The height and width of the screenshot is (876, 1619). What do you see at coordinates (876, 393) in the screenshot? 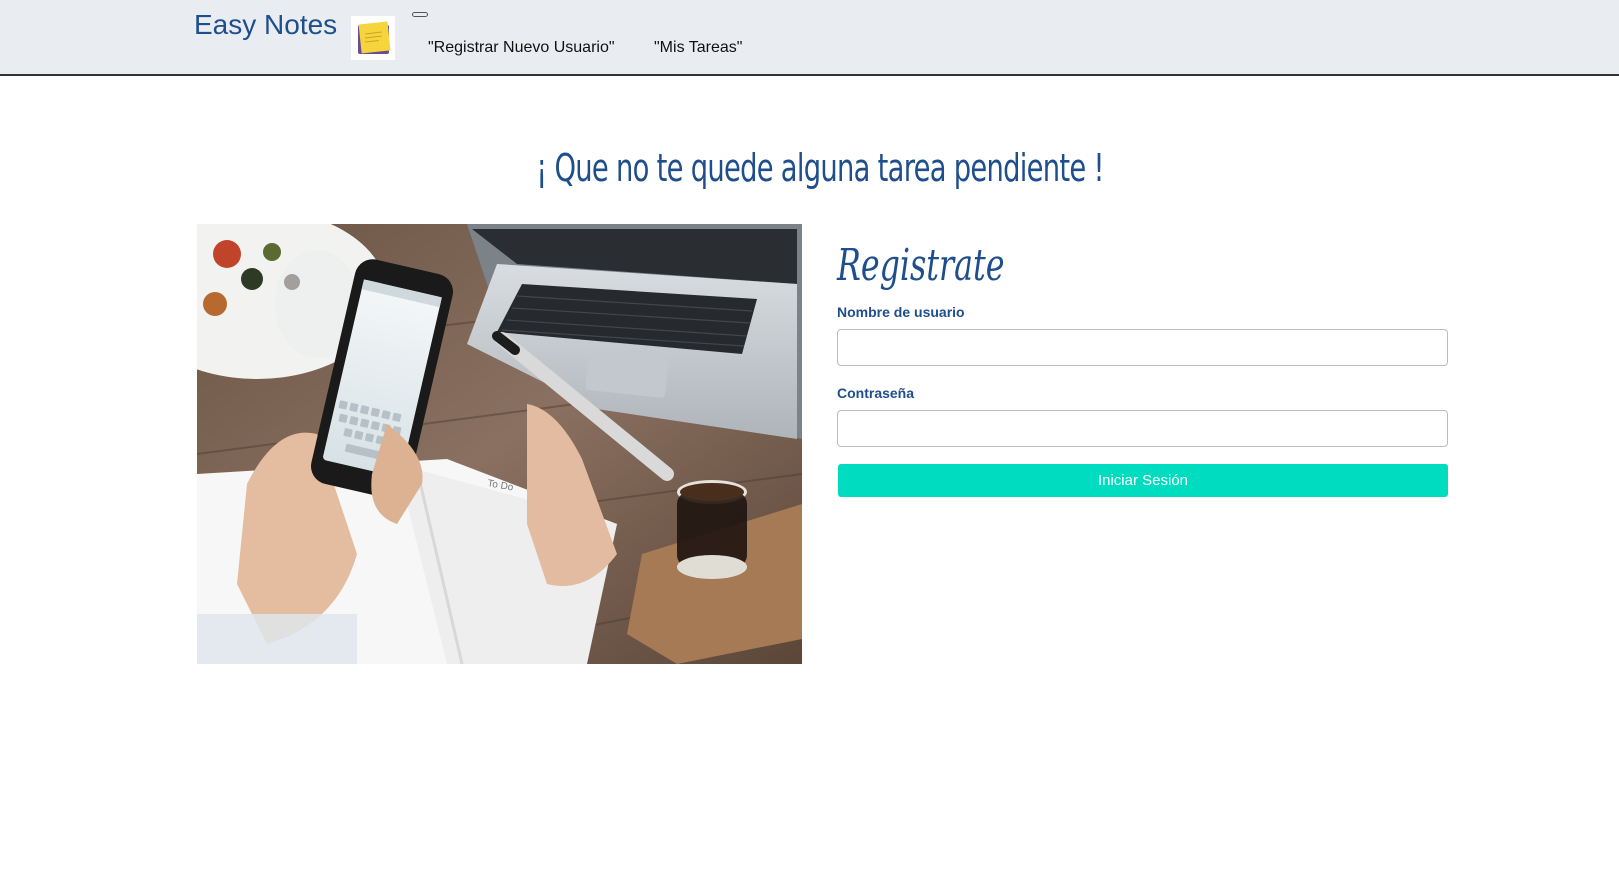
I see `password-label: Contraseña` at bounding box center [876, 393].